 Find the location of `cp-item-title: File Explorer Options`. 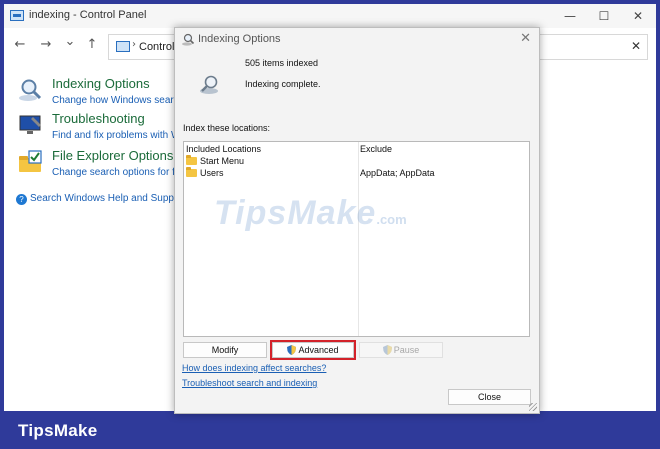

cp-item-title: File Explorer Options is located at coordinates (112, 155).